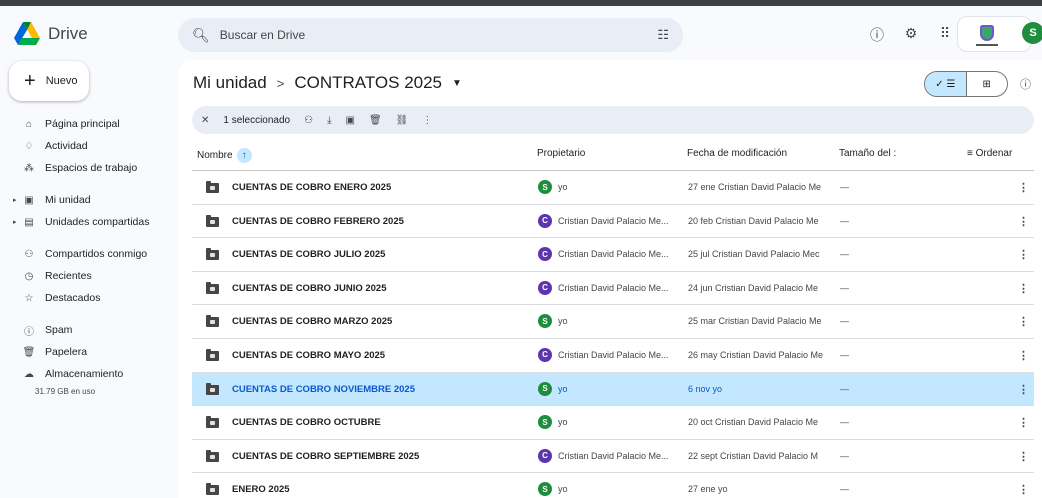 The width and height of the screenshot is (1042, 498). Describe the element at coordinates (867, 153) in the screenshot. I see `column-size: Tamaño del :` at that location.